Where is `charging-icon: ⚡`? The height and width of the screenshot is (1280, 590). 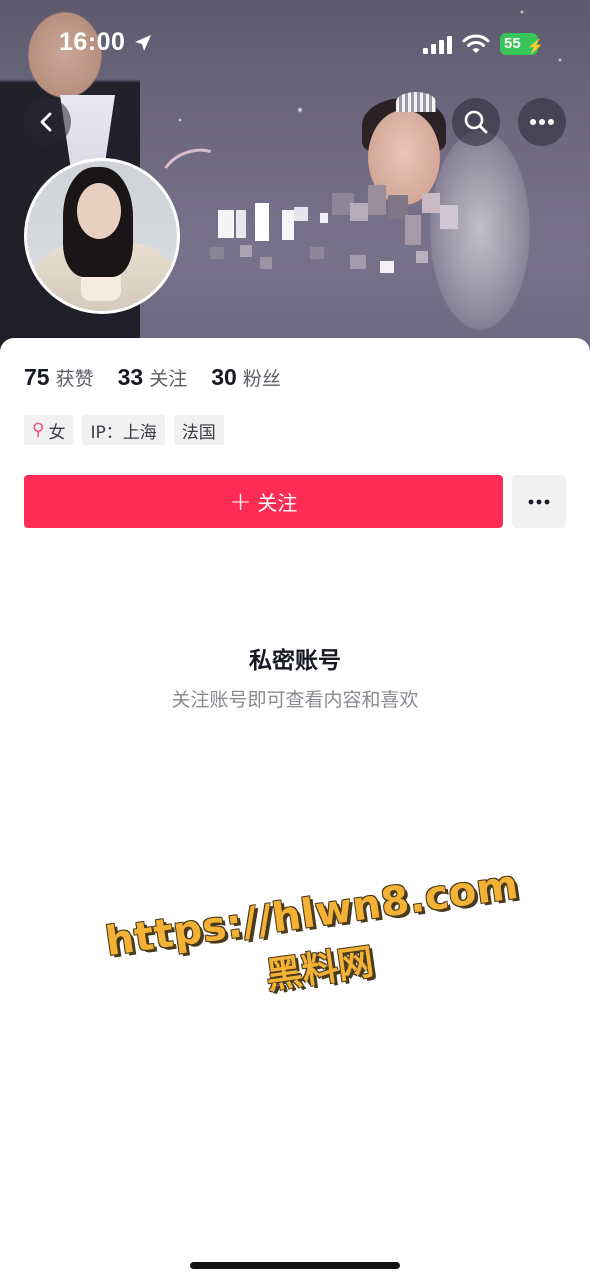
charging-icon: ⚡ is located at coordinates (535, 46).